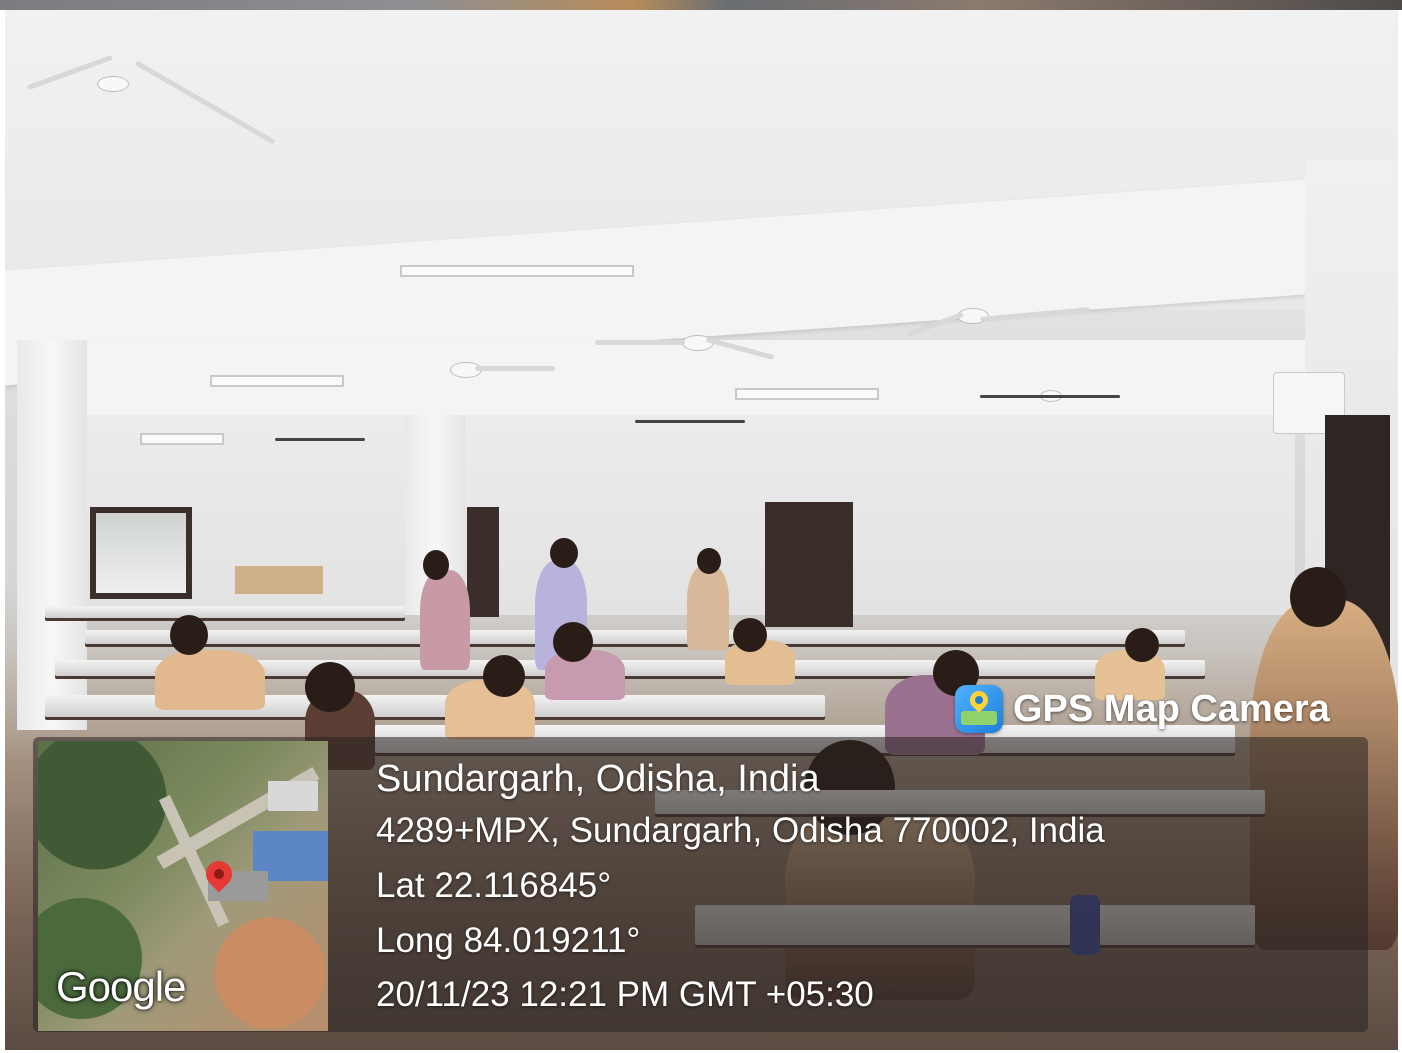 The image size is (1402, 1053). Describe the element at coordinates (979, 709) in the screenshot. I see `gps-map-camera-icon` at that location.